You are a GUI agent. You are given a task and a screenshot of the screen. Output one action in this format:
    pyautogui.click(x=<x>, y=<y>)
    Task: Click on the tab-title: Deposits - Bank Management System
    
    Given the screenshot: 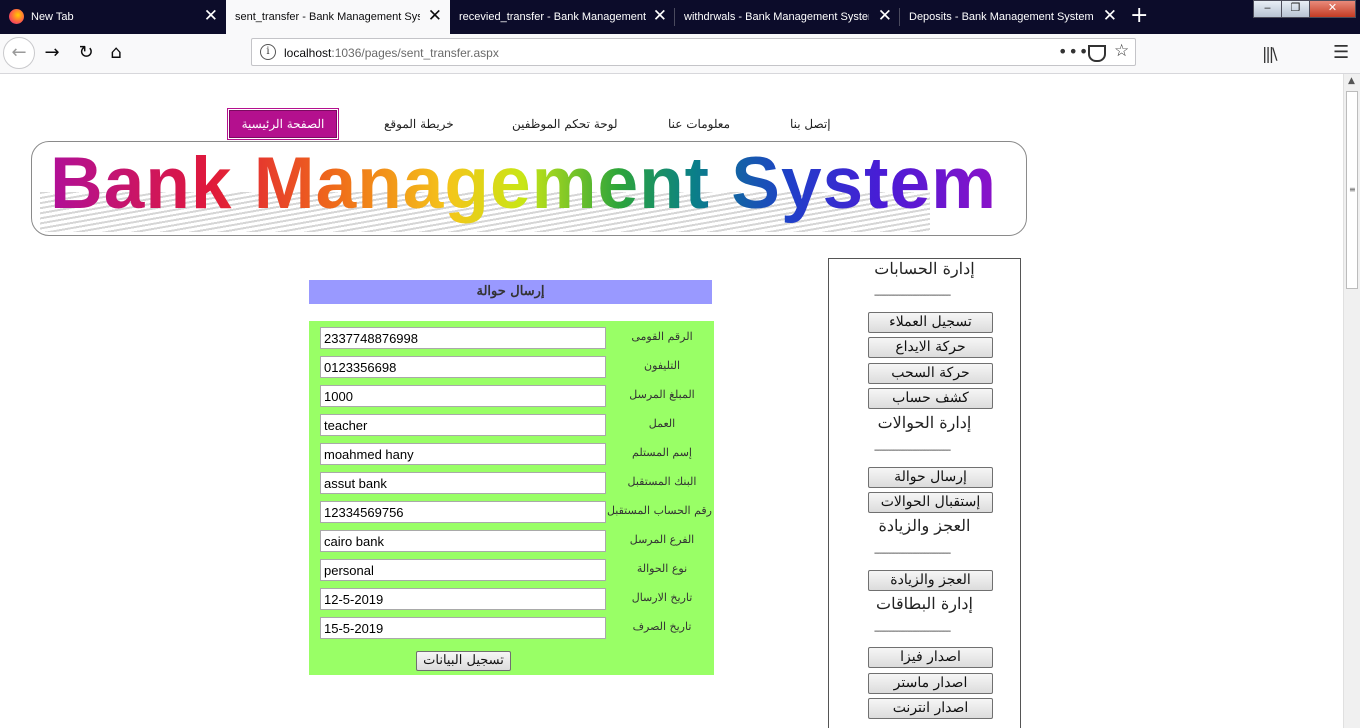 What is the action you would take?
    pyautogui.click(x=1001, y=17)
    